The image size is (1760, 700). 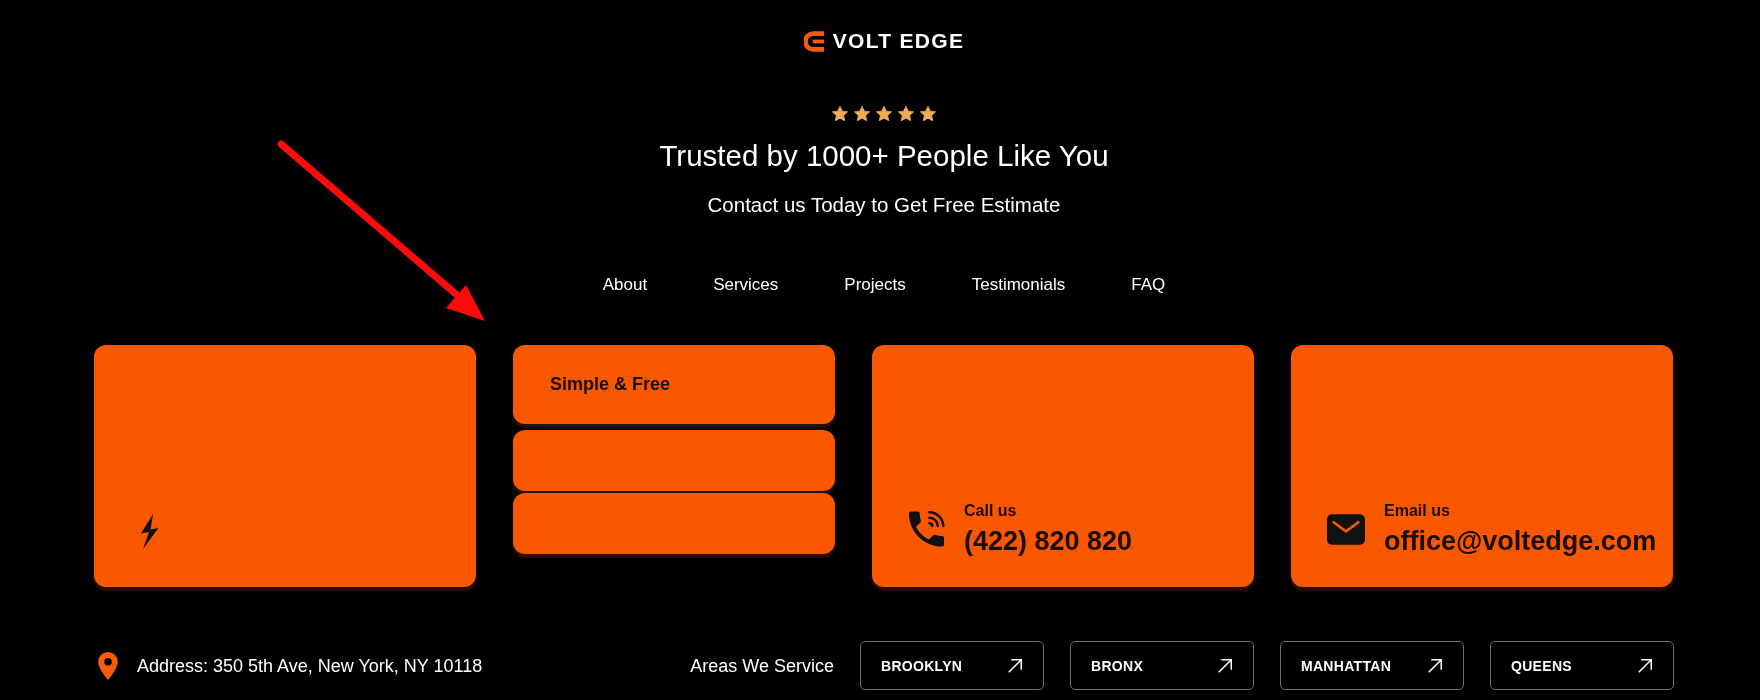 What do you see at coordinates (1048, 541) in the screenshot?
I see `phone-number: (422) 820 820` at bounding box center [1048, 541].